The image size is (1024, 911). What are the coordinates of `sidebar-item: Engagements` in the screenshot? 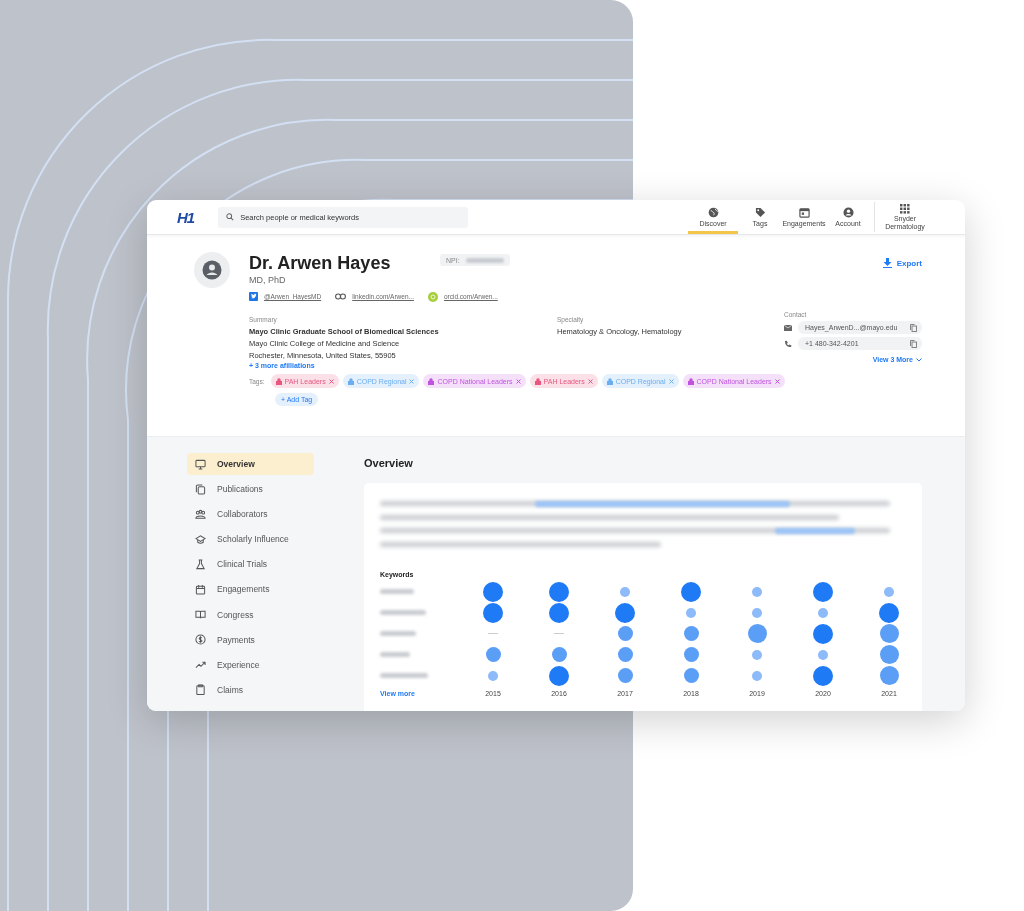 It's located at (250, 589).